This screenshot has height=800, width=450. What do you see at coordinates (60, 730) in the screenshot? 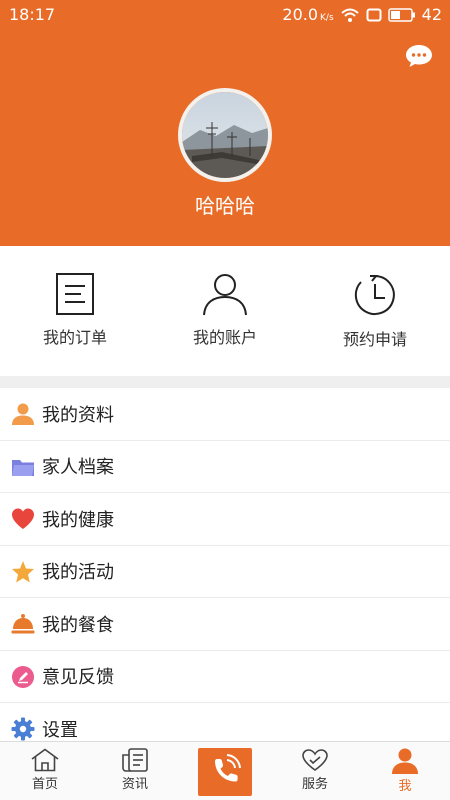
I see `menu-label: 设置` at bounding box center [60, 730].